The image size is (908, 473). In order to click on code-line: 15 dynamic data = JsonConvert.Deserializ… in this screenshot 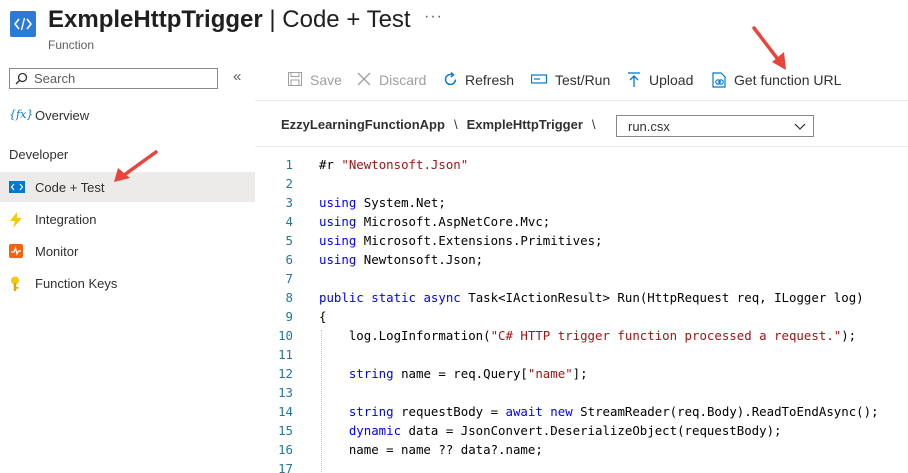, I will do `click(581, 432)`.